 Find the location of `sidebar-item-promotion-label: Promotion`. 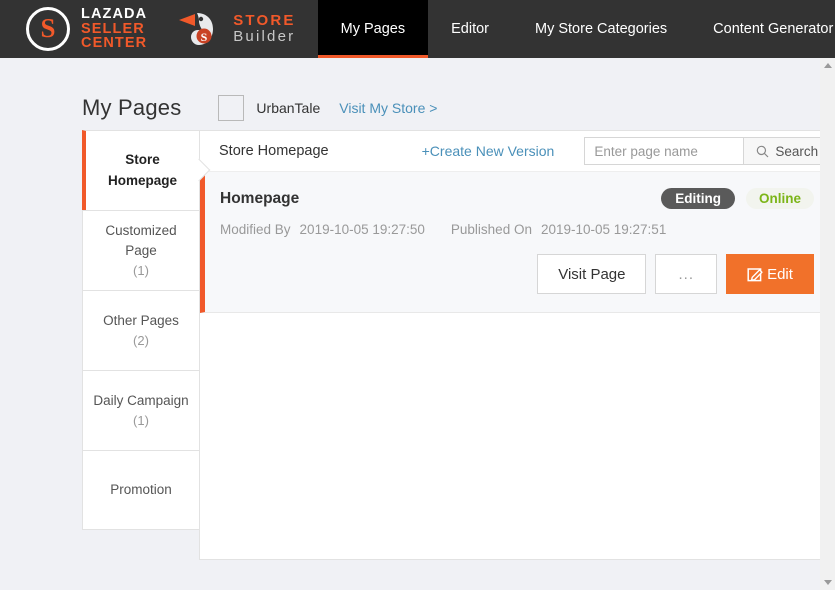

sidebar-item-promotion-label: Promotion is located at coordinates (141, 489).